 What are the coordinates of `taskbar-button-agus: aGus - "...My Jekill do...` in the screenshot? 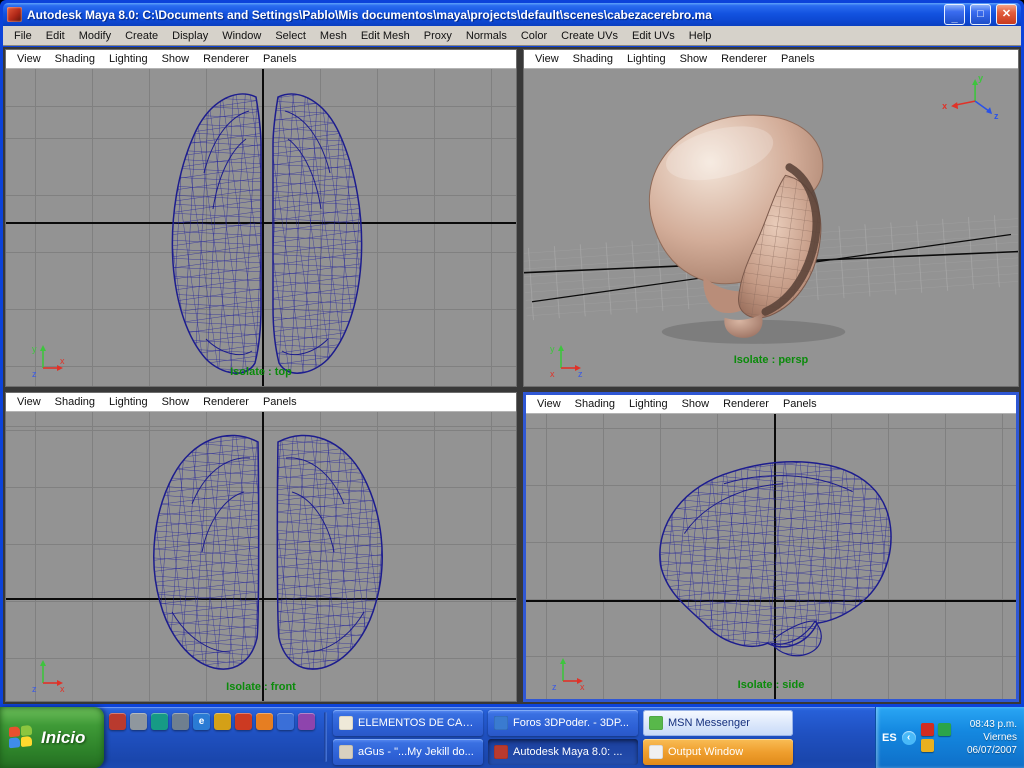 It's located at (408, 752).